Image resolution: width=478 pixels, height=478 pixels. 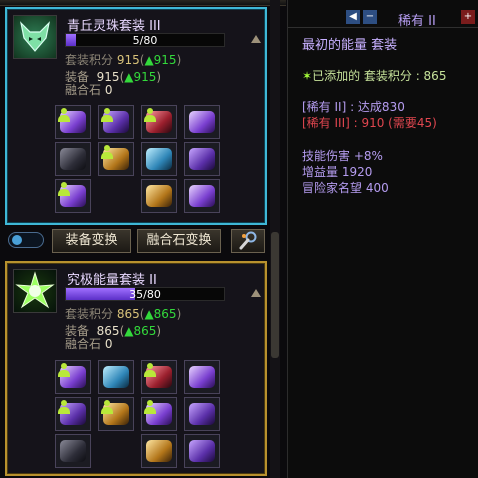 What do you see at coordinates (108, 331) in the screenshot?
I see `equip-value: 865` at bounding box center [108, 331].